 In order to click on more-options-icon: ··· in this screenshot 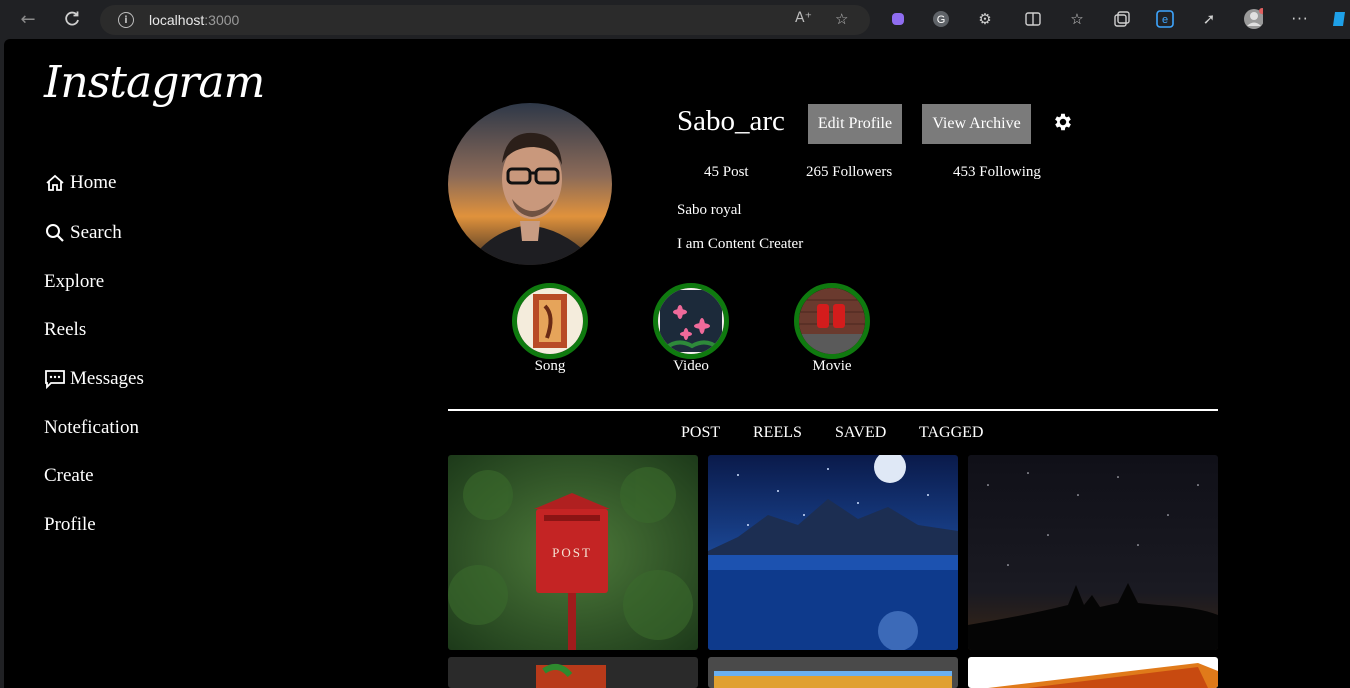, I will do `click(1300, 19)`.